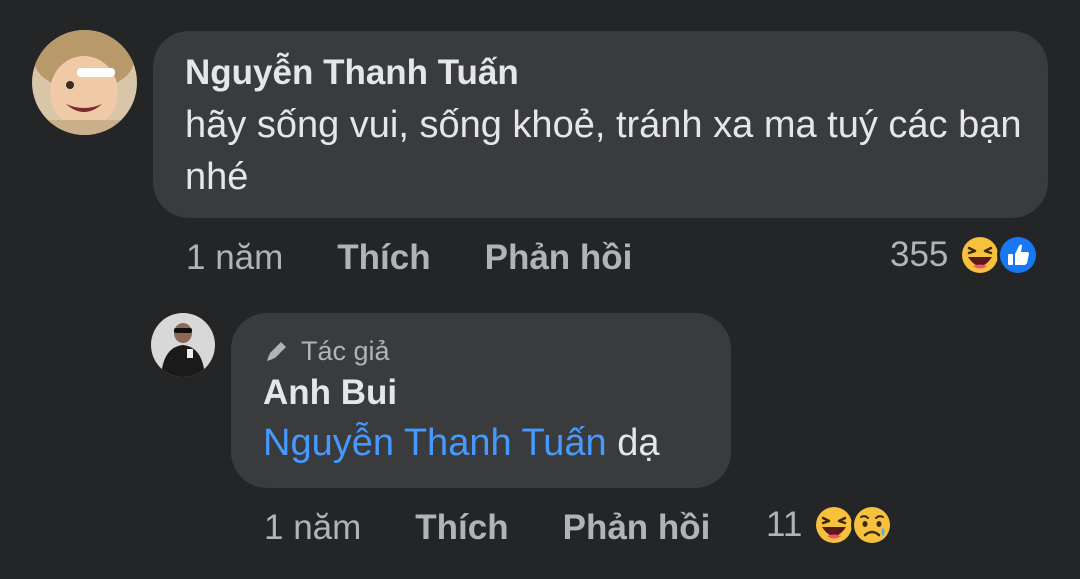 The height and width of the screenshot is (579, 1080). I want to click on reply-actions: 1 năm Thích Phản hồi, so click(514, 528).